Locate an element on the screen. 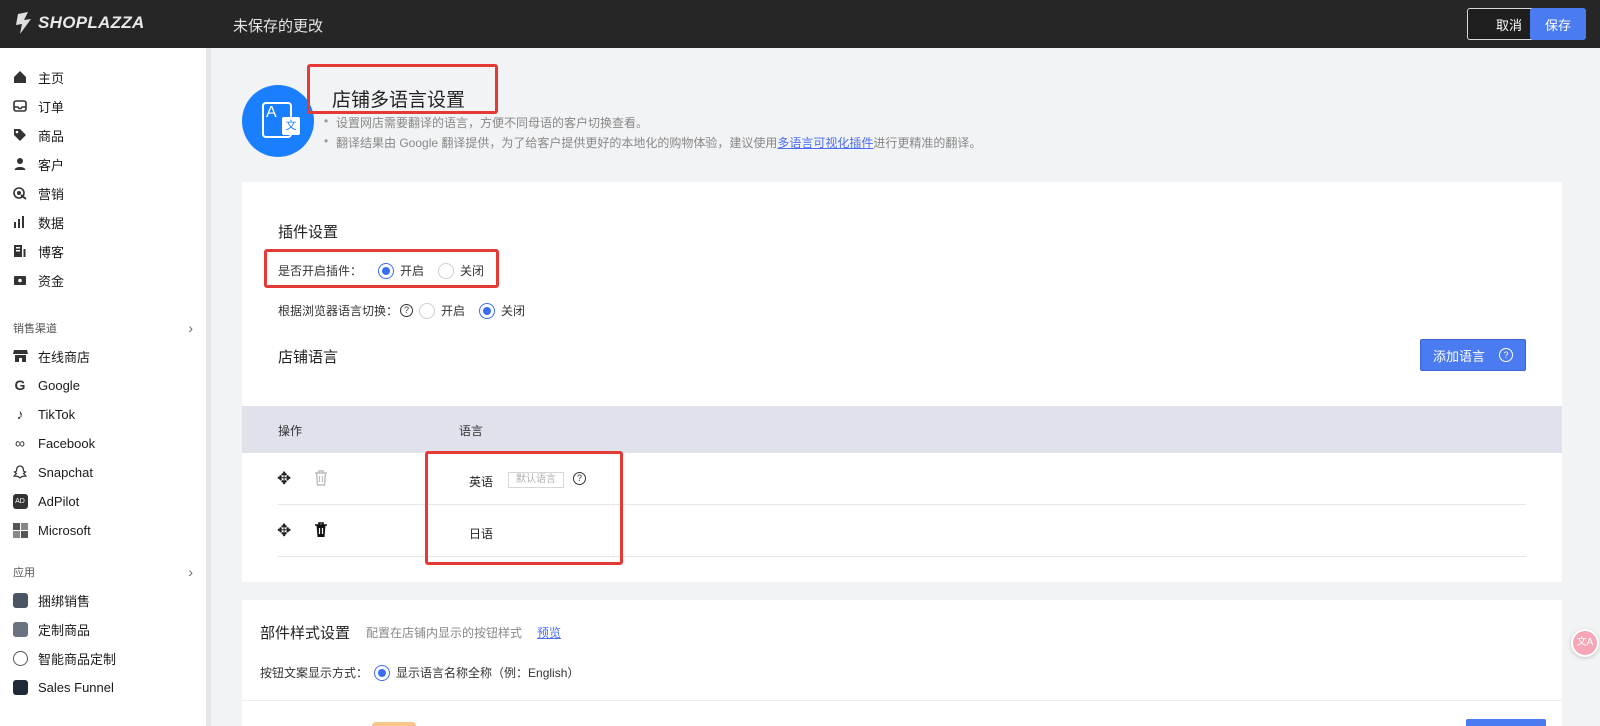 This screenshot has height=726, width=1600. browser-switch-label: 根据浏览器语言切换： is located at coordinates (338, 311).